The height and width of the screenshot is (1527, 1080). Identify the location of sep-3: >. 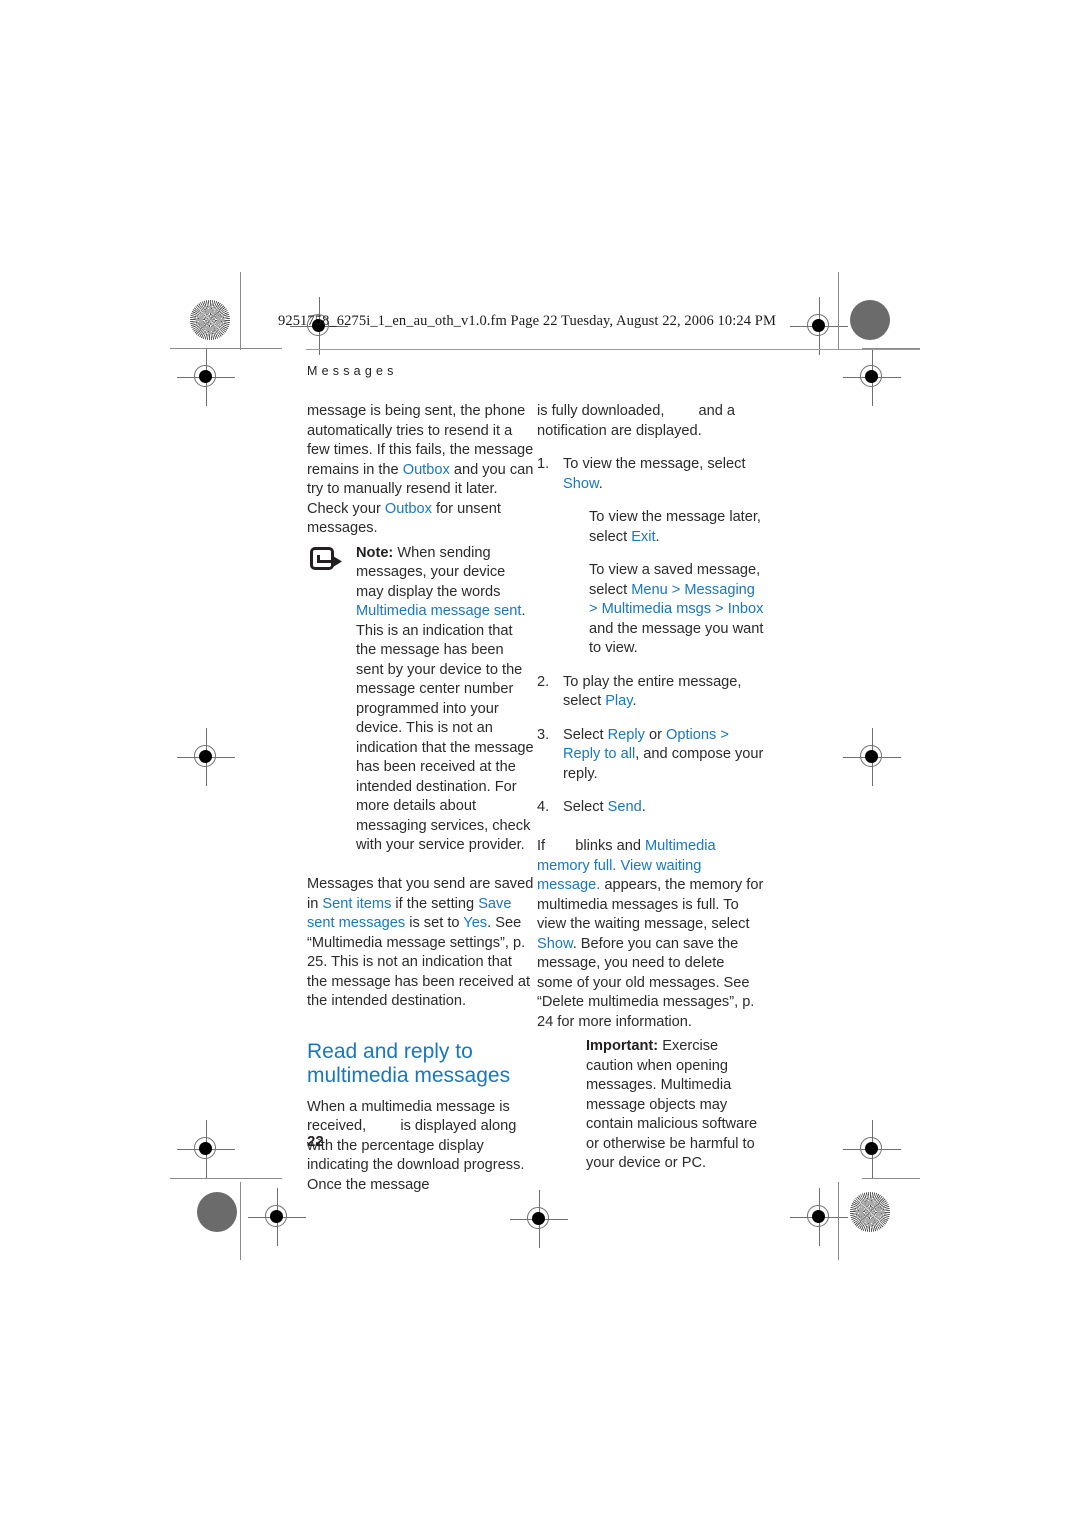
(719, 609).